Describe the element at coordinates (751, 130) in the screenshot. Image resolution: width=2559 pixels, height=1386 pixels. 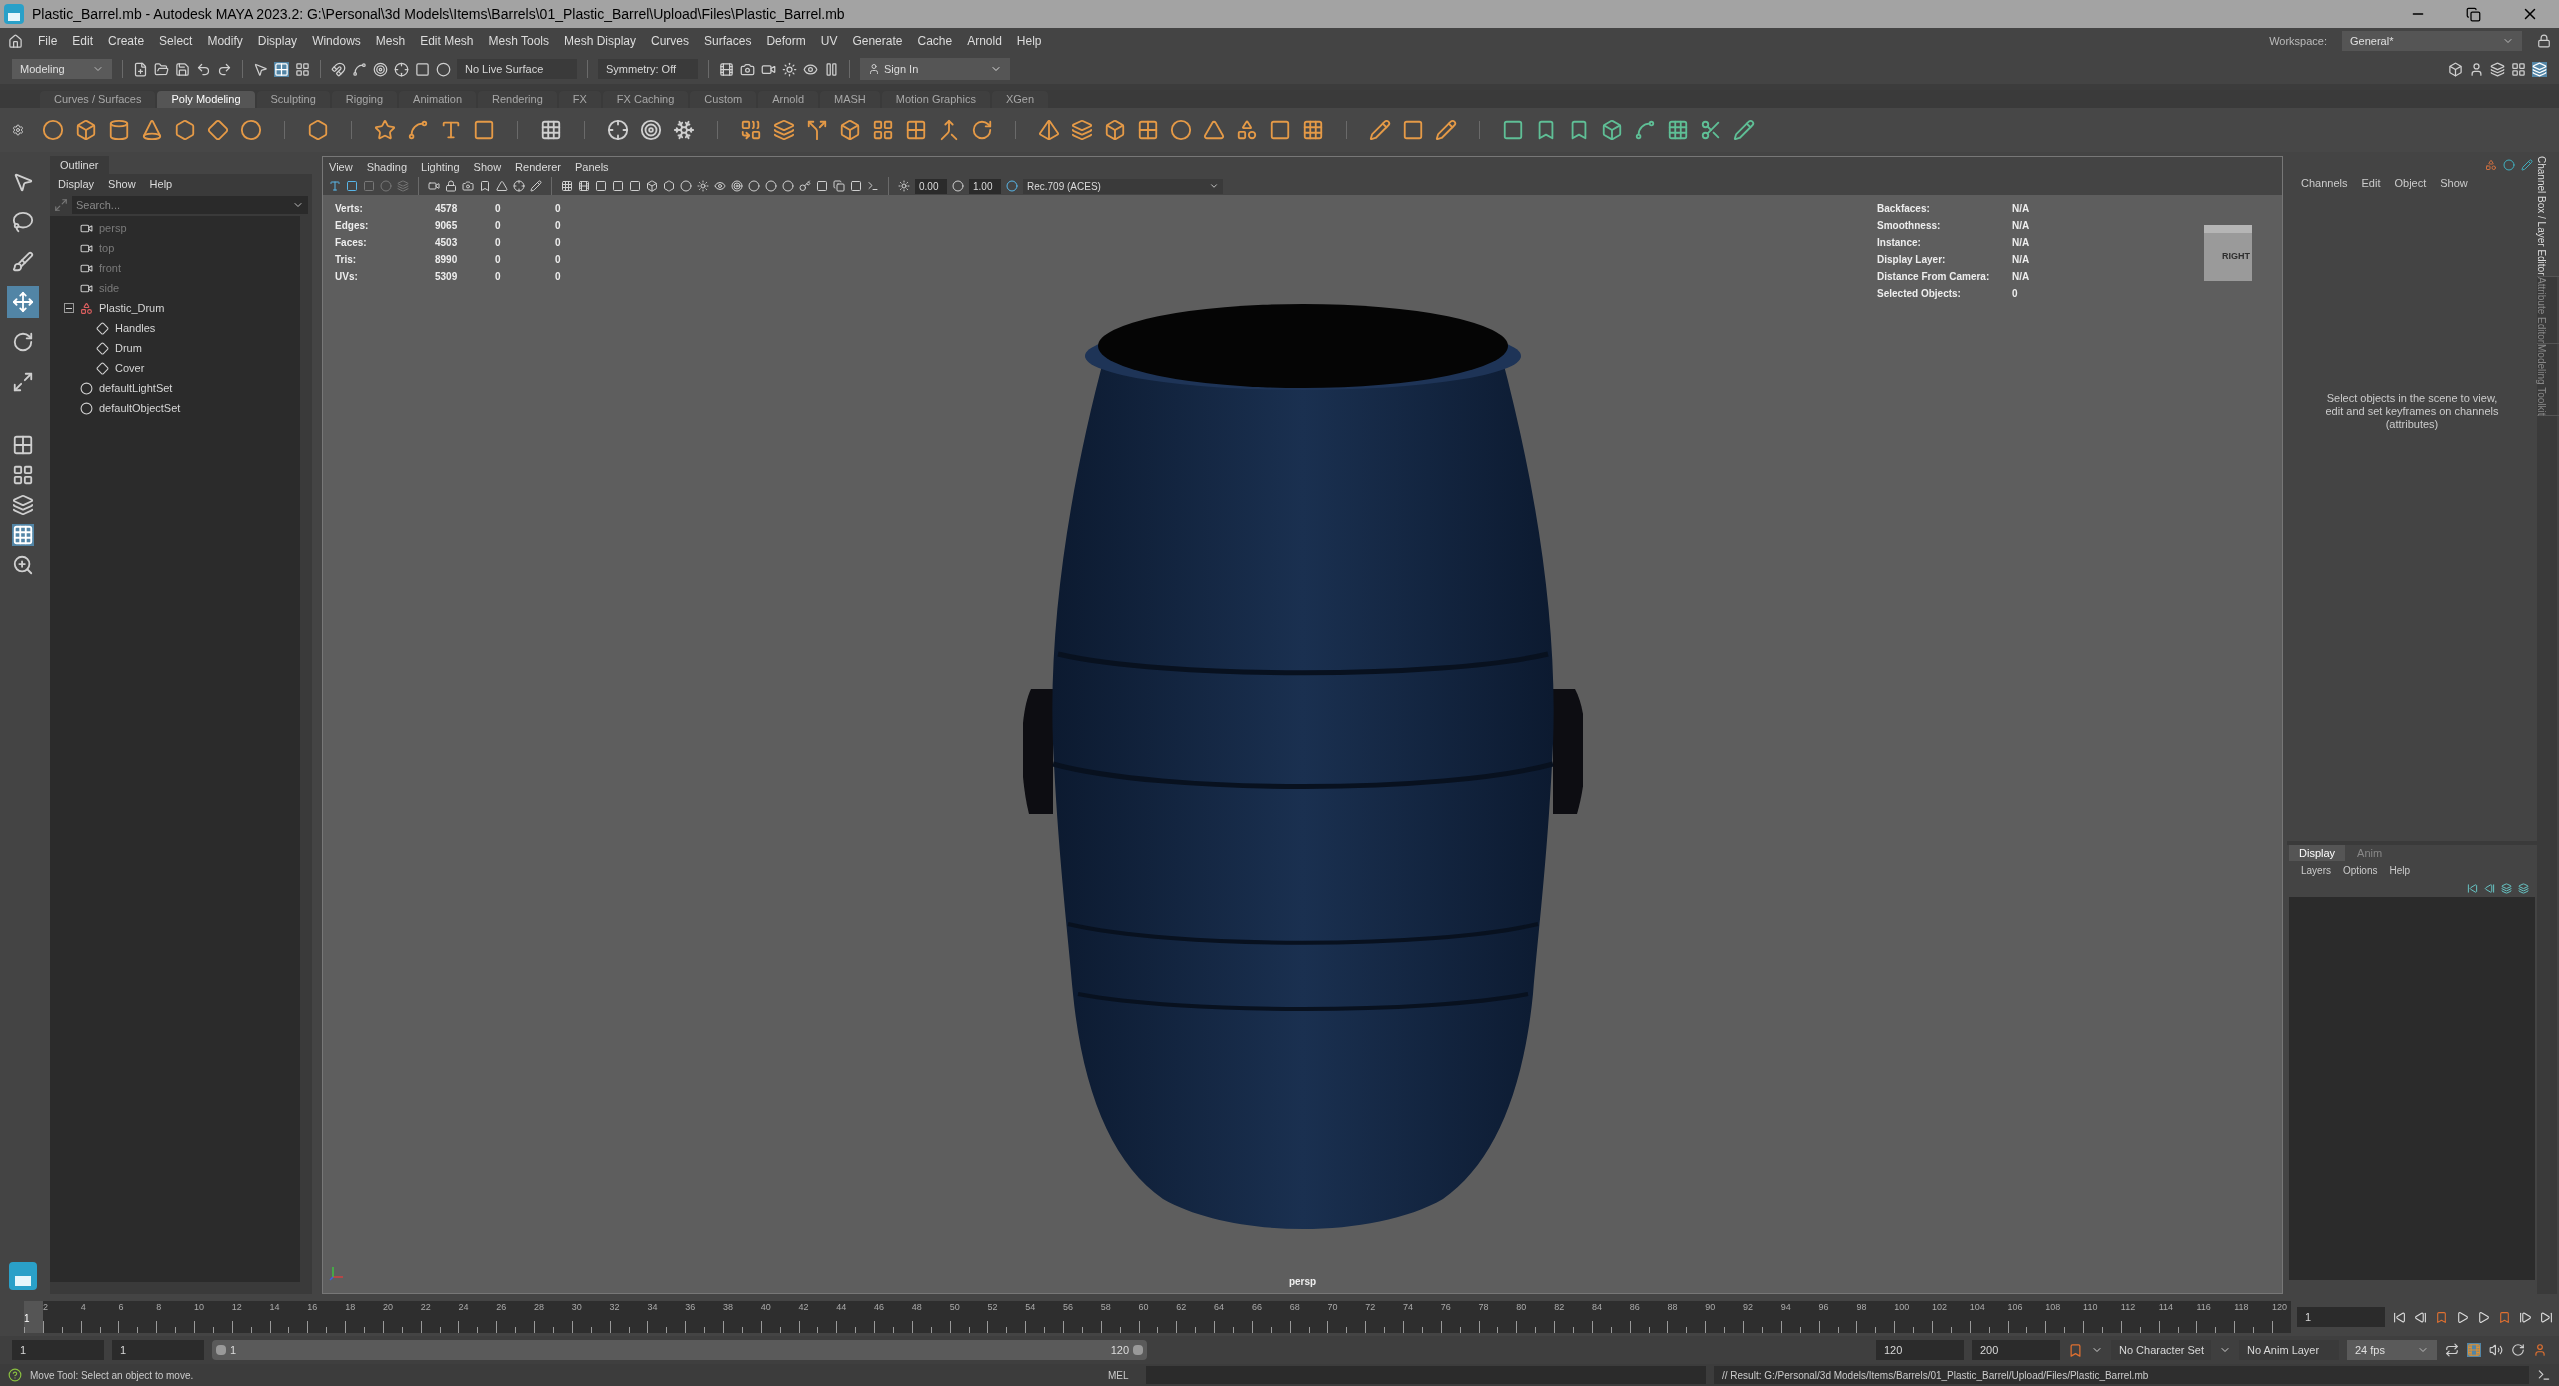
I see `combine-icon` at that location.